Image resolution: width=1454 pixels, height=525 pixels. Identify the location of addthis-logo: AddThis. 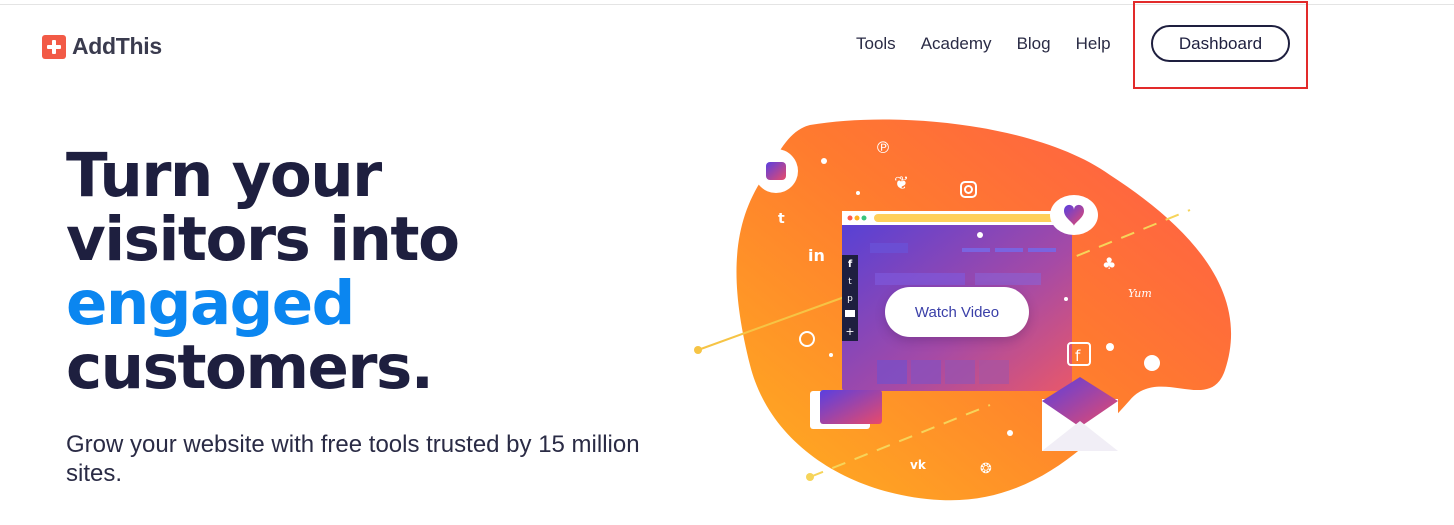
(102, 46).